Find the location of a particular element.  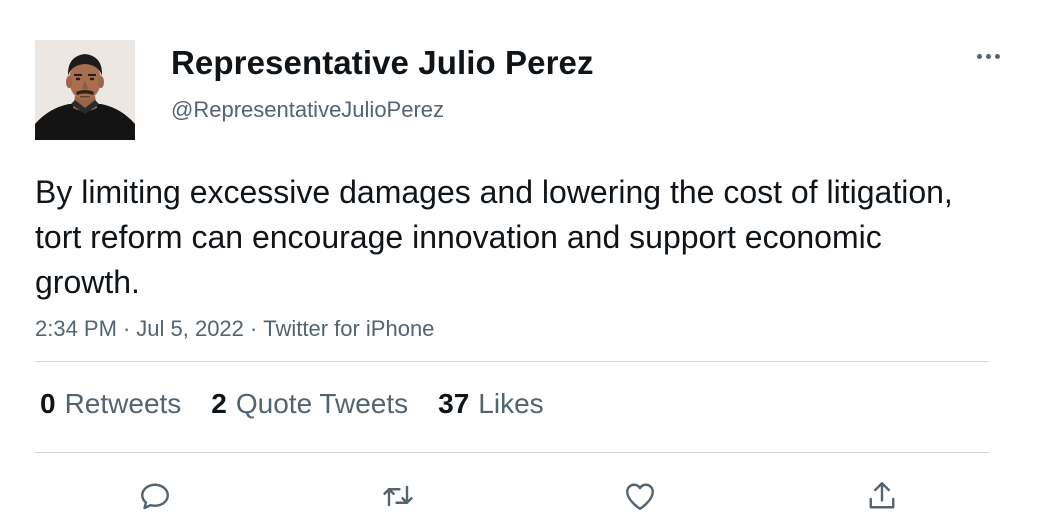

stat-likes: 37 Likes is located at coordinates (491, 404).